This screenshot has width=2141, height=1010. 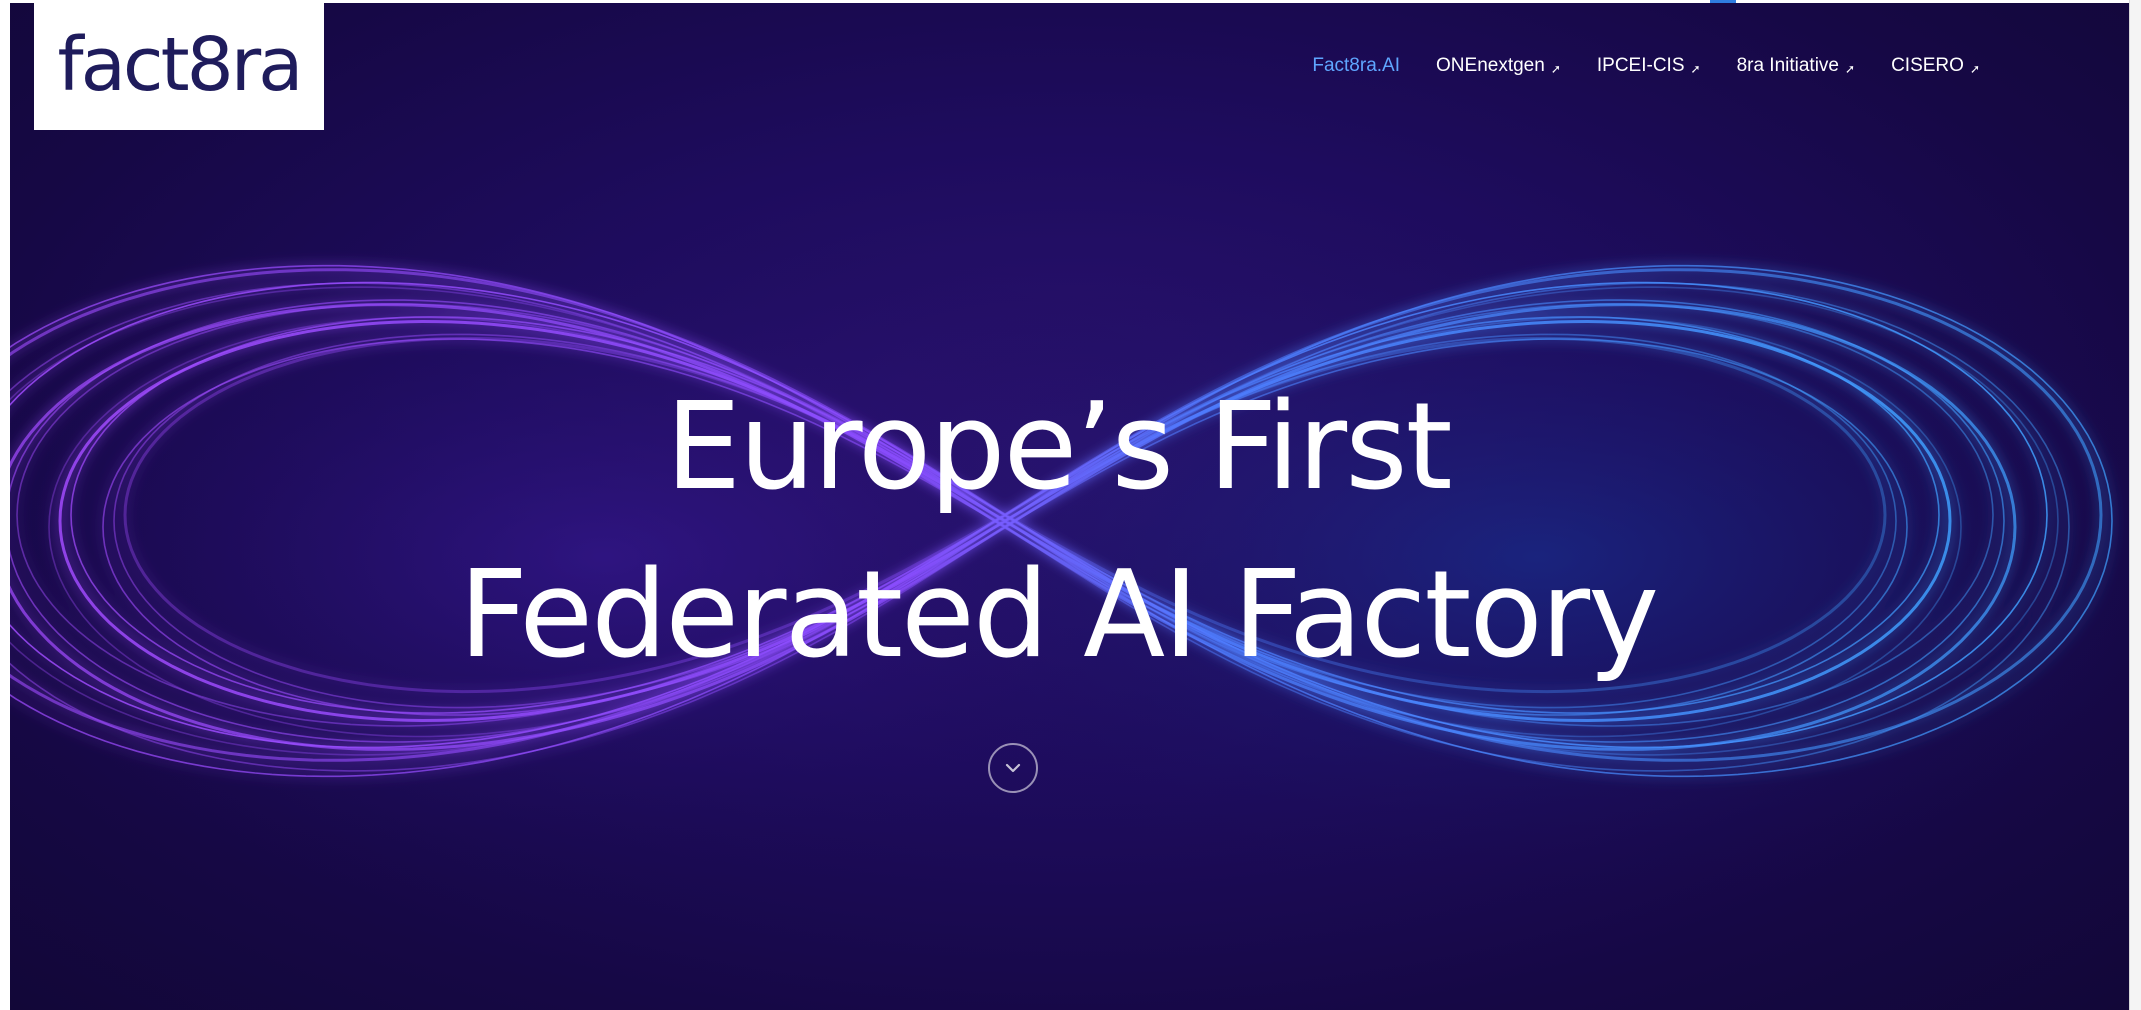 I want to click on logo-text: fact8ra, so click(x=180, y=64).